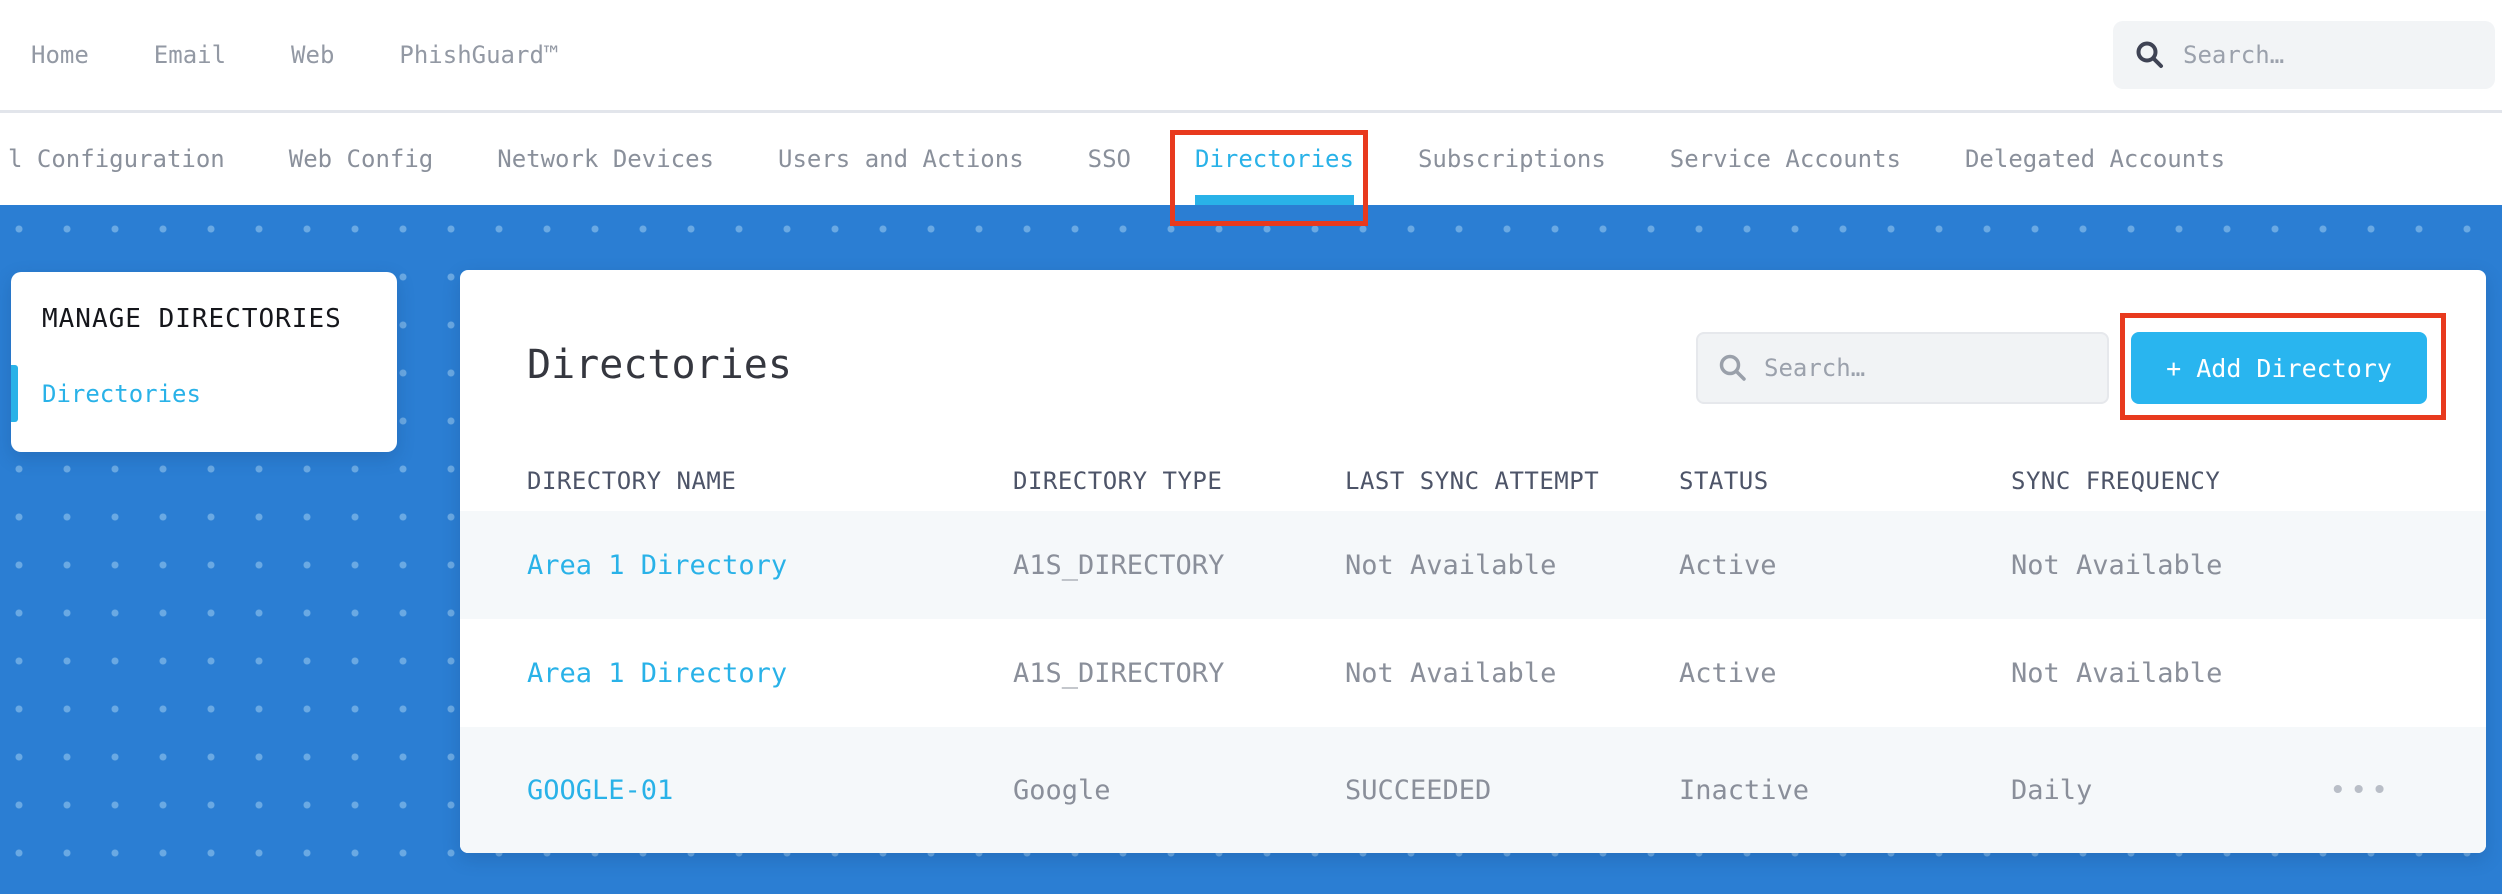 The height and width of the screenshot is (894, 2502). What do you see at coordinates (2360, 790) in the screenshot?
I see `row-actions-ellipsis-icon: •••` at bounding box center [2360, 790].